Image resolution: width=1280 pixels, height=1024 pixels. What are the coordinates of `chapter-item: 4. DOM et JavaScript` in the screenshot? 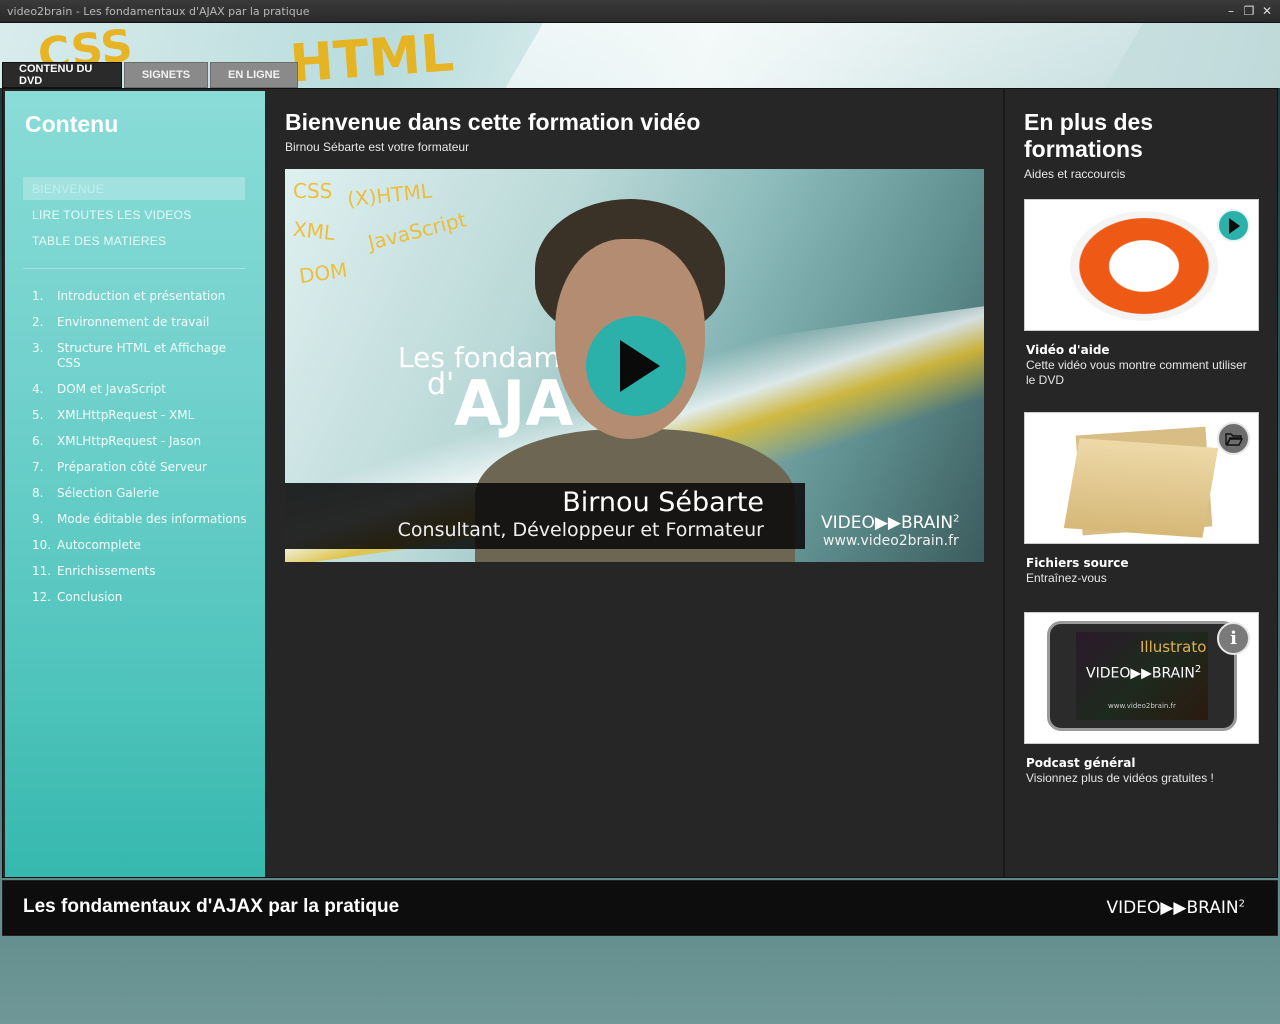 It's located at (139, 389).